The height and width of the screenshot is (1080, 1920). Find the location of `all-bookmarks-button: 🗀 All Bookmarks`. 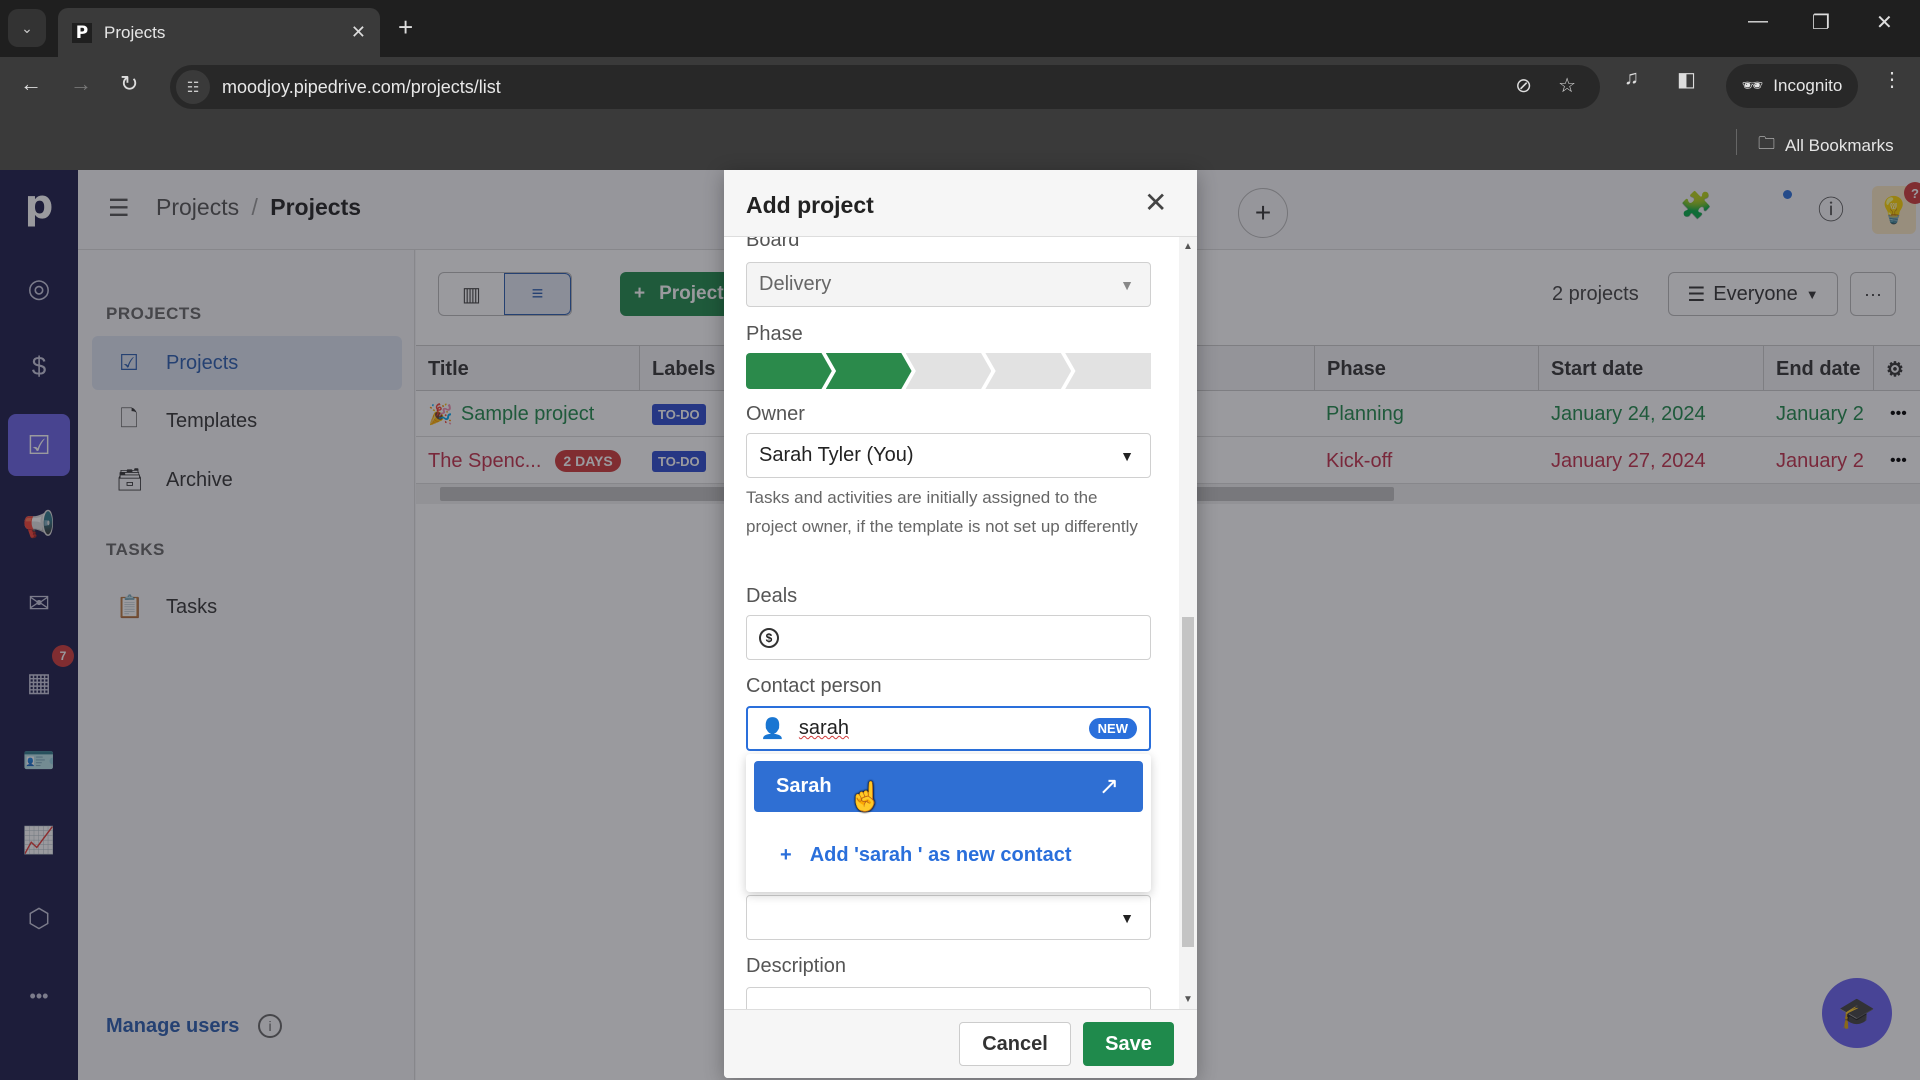

all-bookmarks-button: 🗀 All Bookmarks is located at coordinates (1826, 145).